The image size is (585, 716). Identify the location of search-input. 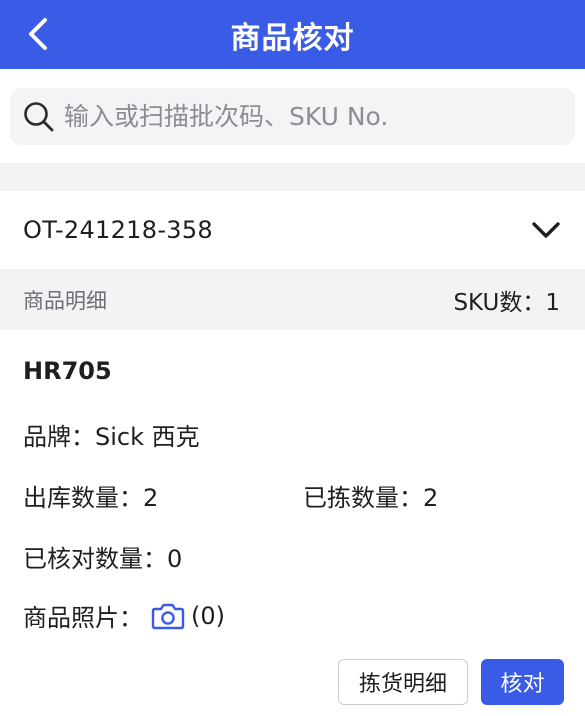
(314, 116).